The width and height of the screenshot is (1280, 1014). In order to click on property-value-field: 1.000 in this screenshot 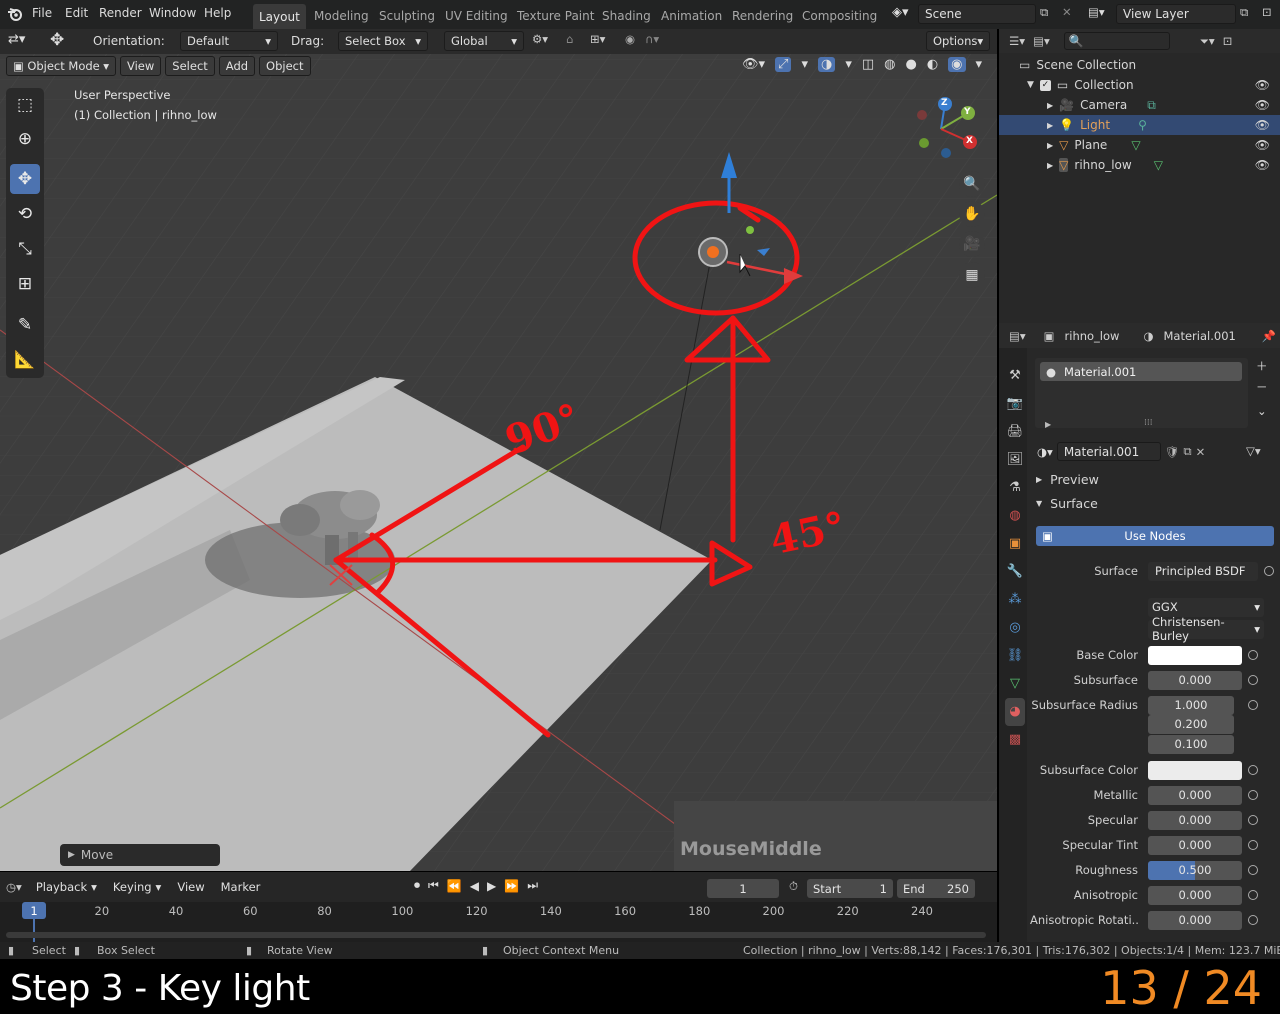, I will do `click(1191, 705)`.